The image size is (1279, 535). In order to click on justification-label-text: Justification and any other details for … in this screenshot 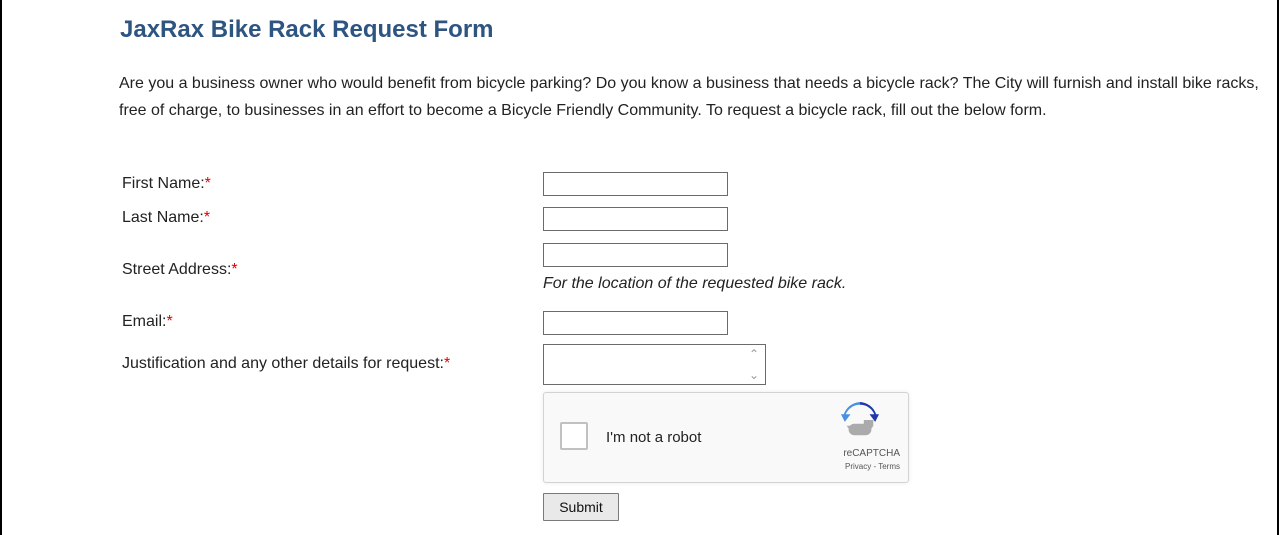, I will do `click(283, 363)`.